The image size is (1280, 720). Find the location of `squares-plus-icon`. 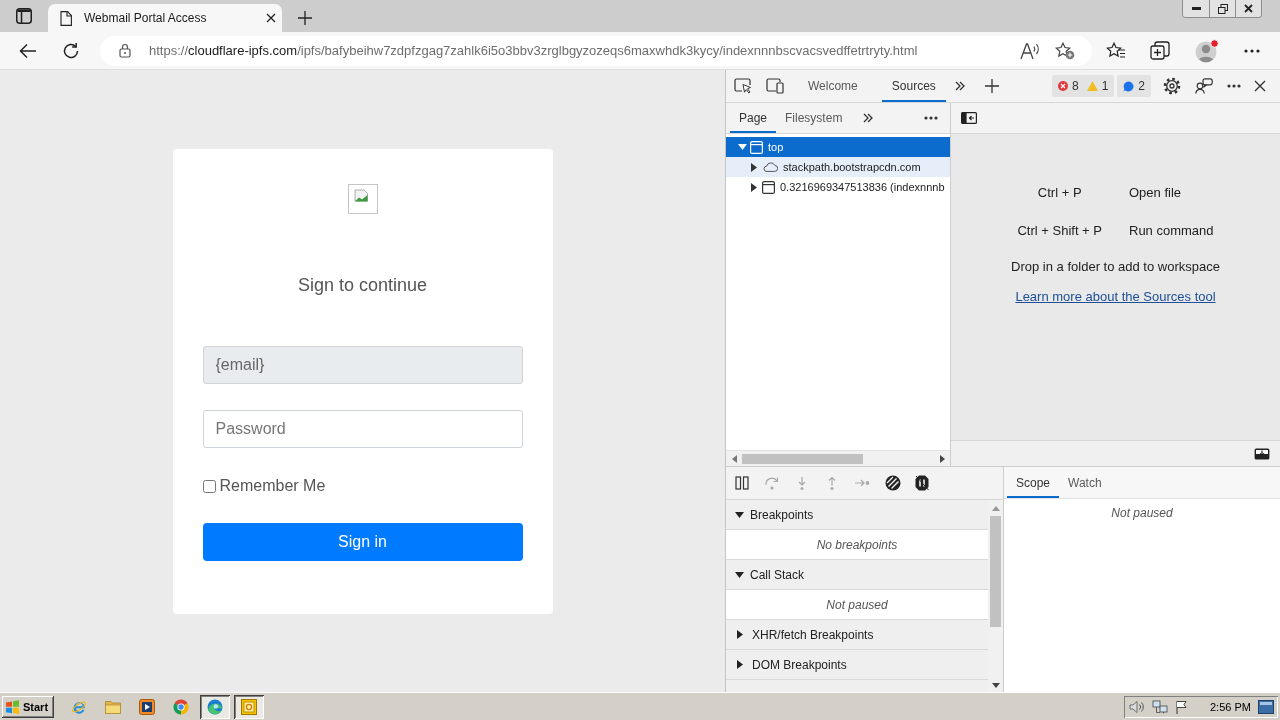

squares-plus-icon is located at coordinates (1160, 50).